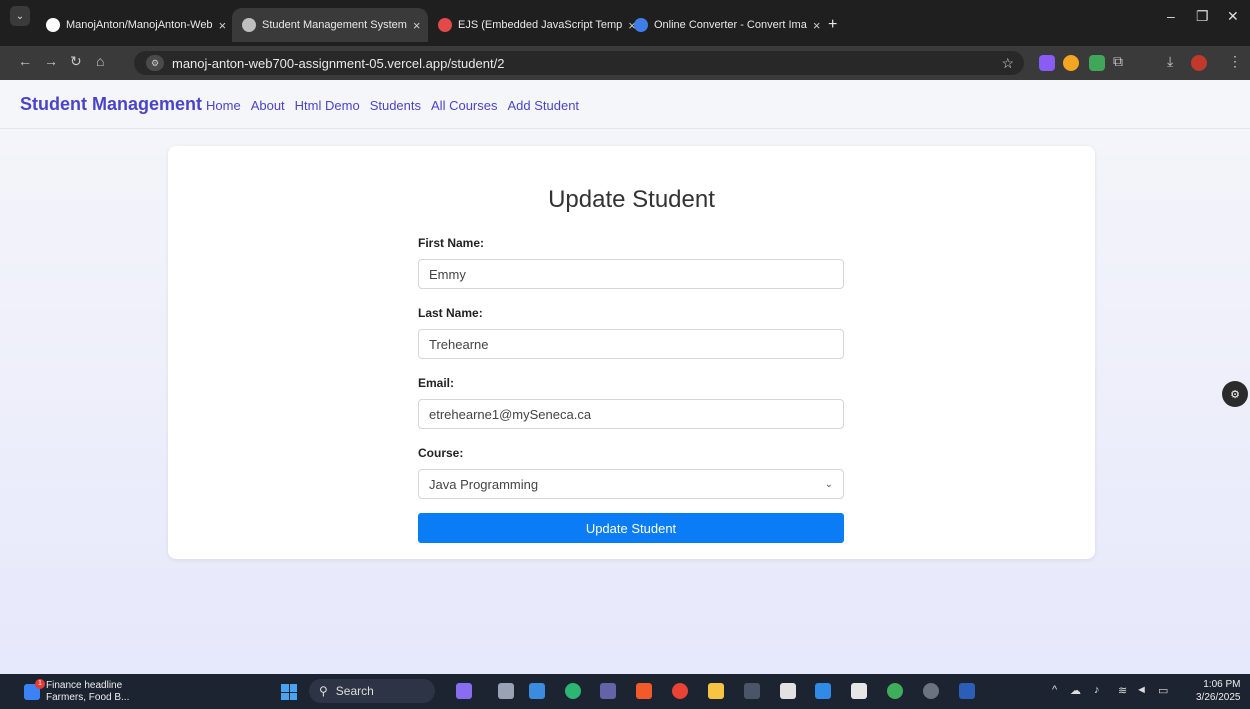  I want to click on minimize-icon: –, so click(1171, 16).